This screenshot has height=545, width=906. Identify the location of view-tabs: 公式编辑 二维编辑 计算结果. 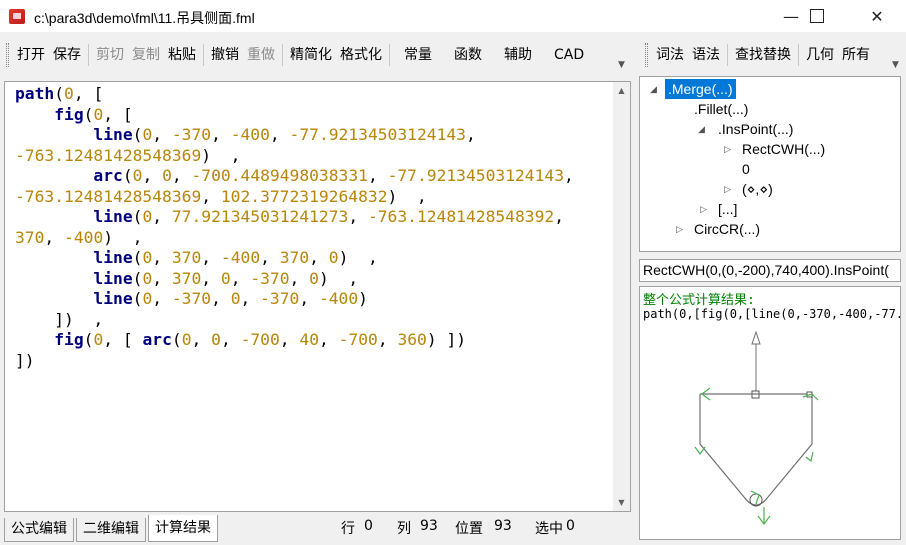
(112, 528).